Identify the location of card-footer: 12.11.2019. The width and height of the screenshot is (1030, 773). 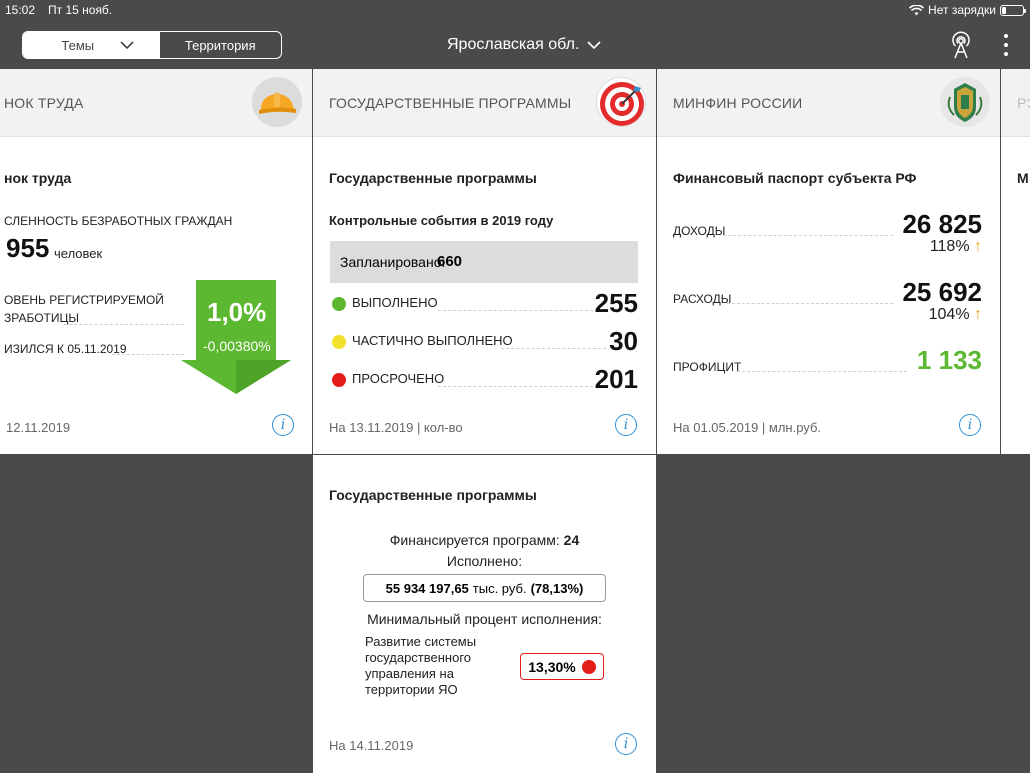
(38, 427).